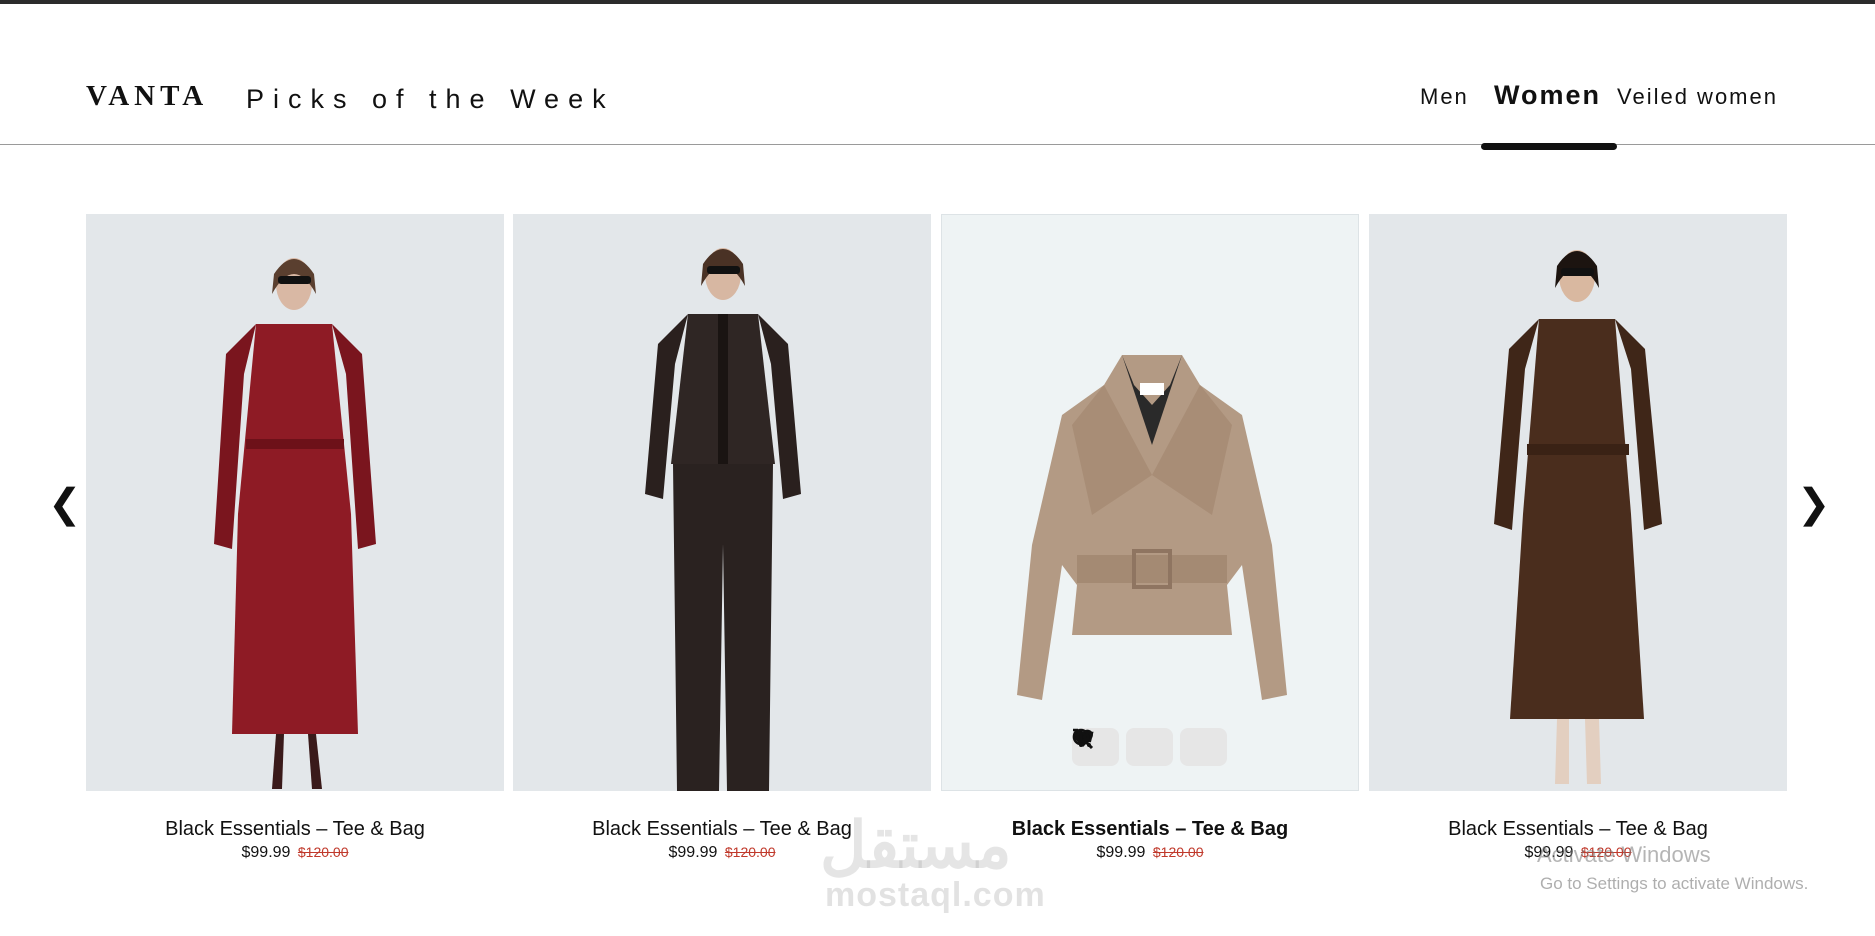 This screenshot has height=936, width=1875. Describe the element at coordinates (1123, 747) in the screenshot. I see `add-to-wishlist-button` at that location.